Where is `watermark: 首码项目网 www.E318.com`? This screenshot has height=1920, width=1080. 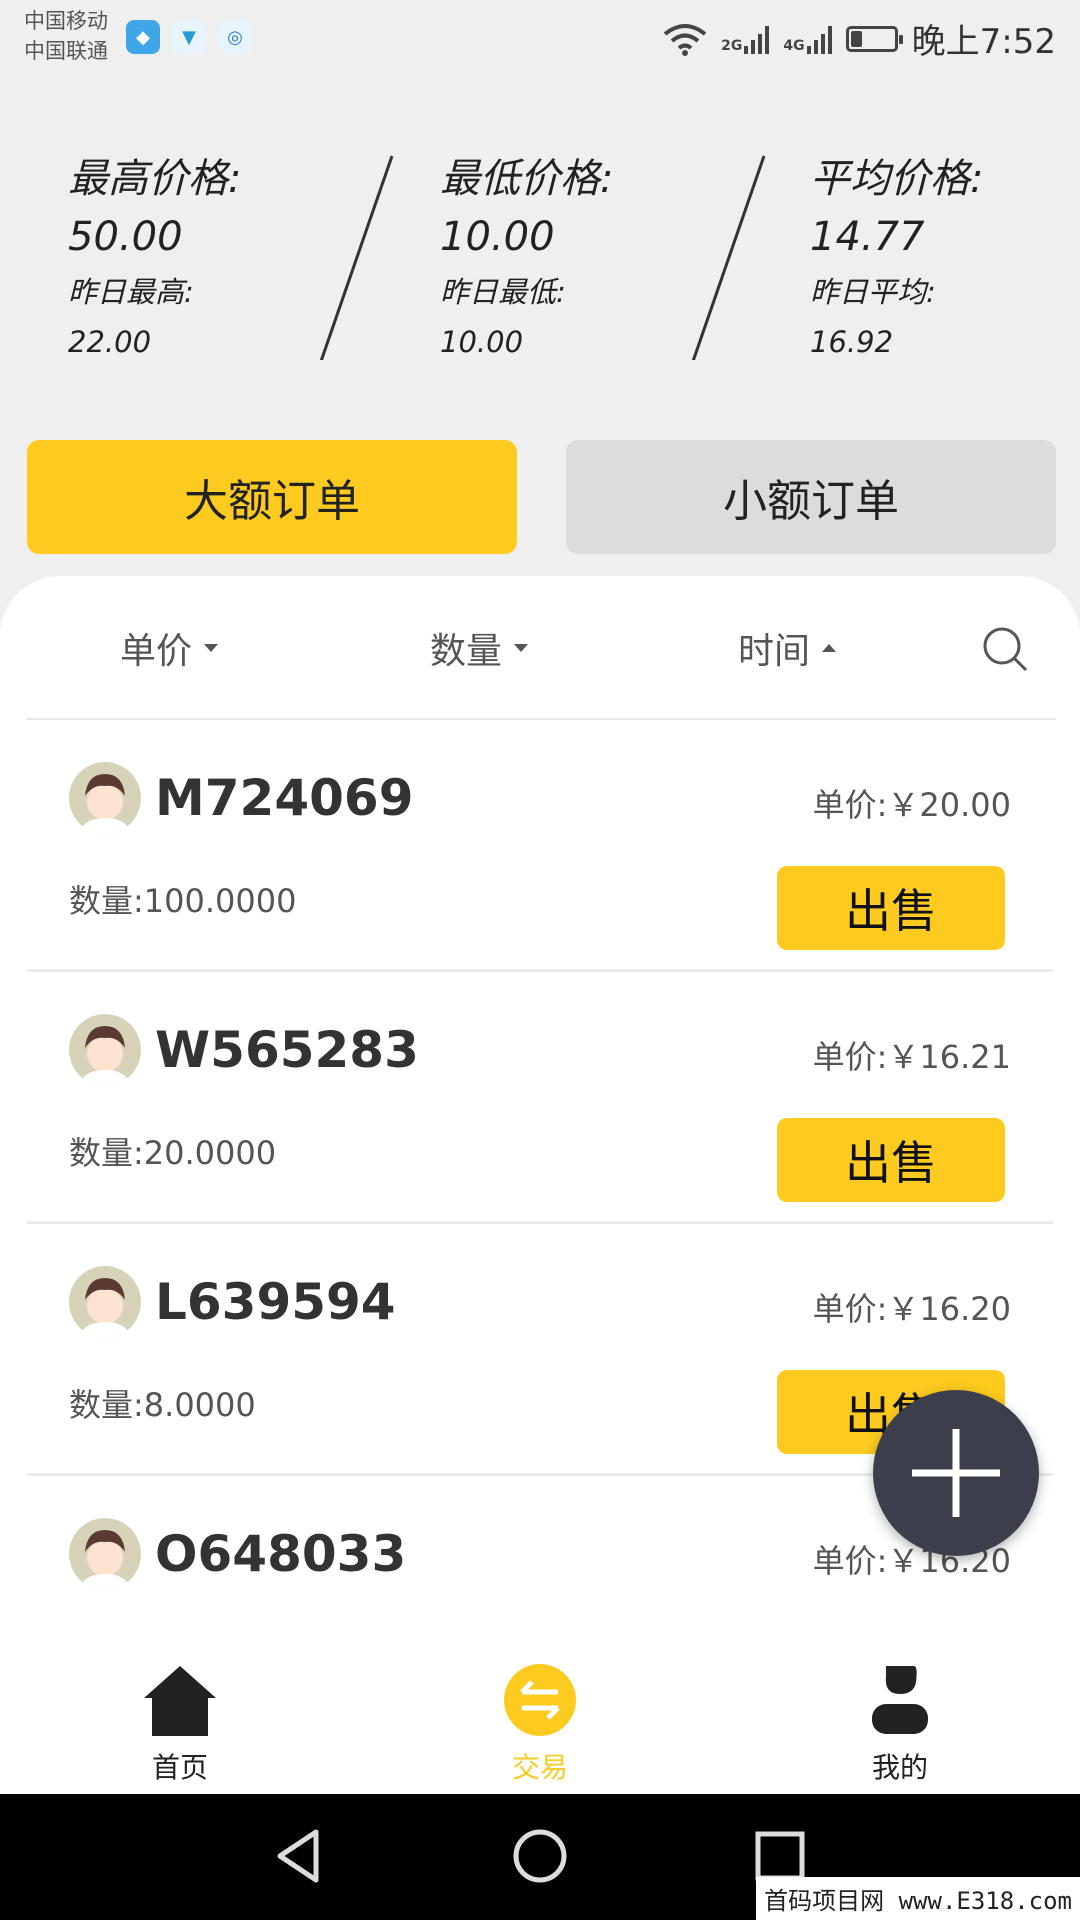 watermark: 首码项目网 www.E318.com is located at coordinates (918, 1898).